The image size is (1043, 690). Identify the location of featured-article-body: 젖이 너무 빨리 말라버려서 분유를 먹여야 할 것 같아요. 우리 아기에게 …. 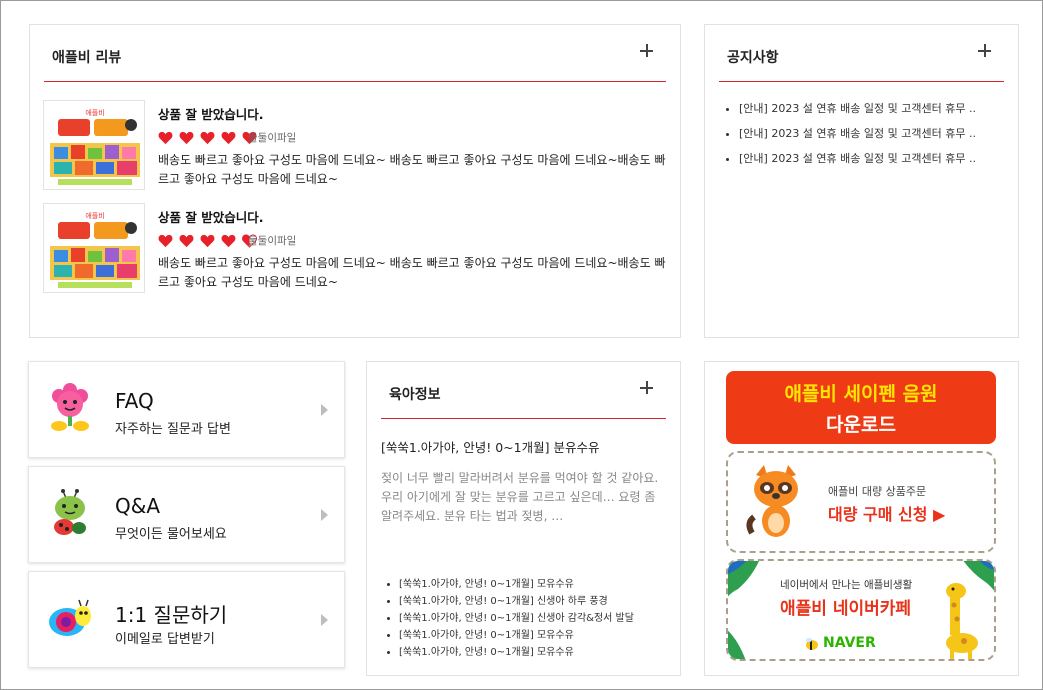
(523, 497).